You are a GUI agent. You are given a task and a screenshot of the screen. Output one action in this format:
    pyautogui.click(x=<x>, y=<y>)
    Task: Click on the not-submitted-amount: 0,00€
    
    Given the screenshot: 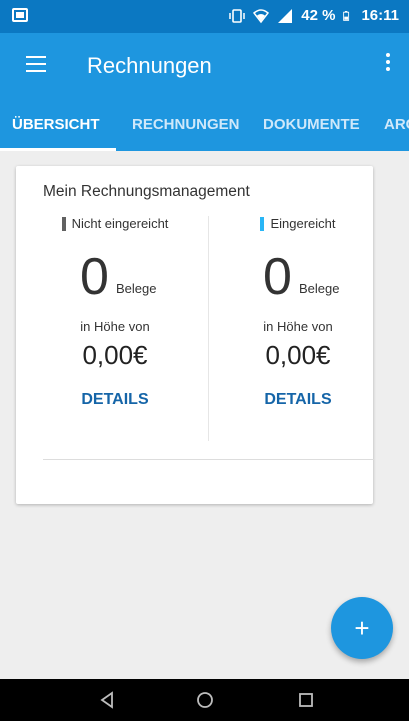 What is the action you would take?
    pyautogui.click(x=115, y=355)
    